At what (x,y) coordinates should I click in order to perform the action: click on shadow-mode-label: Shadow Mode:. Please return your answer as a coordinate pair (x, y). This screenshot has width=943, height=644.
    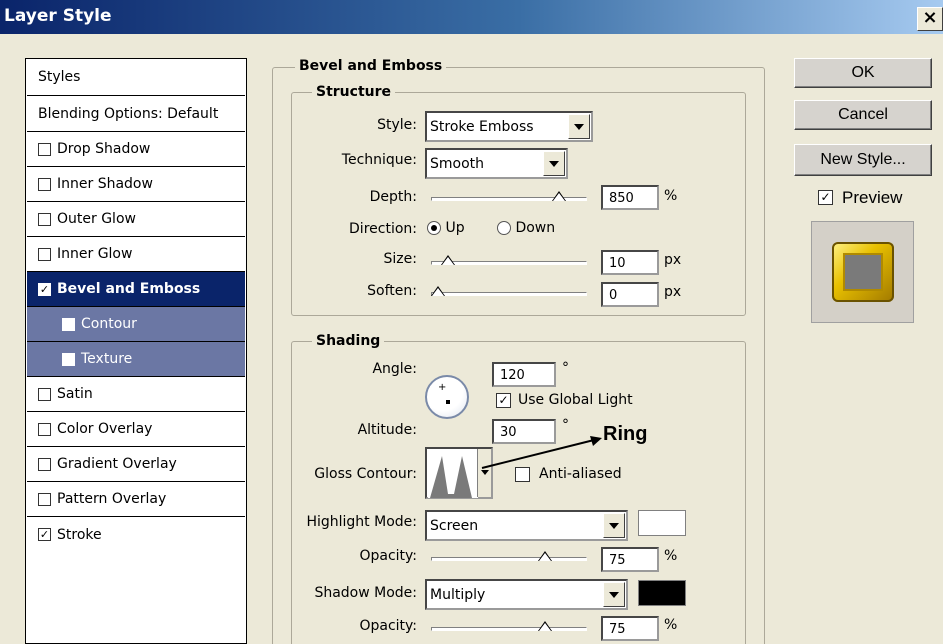
    Looking at the image, I should click on (365, 593).